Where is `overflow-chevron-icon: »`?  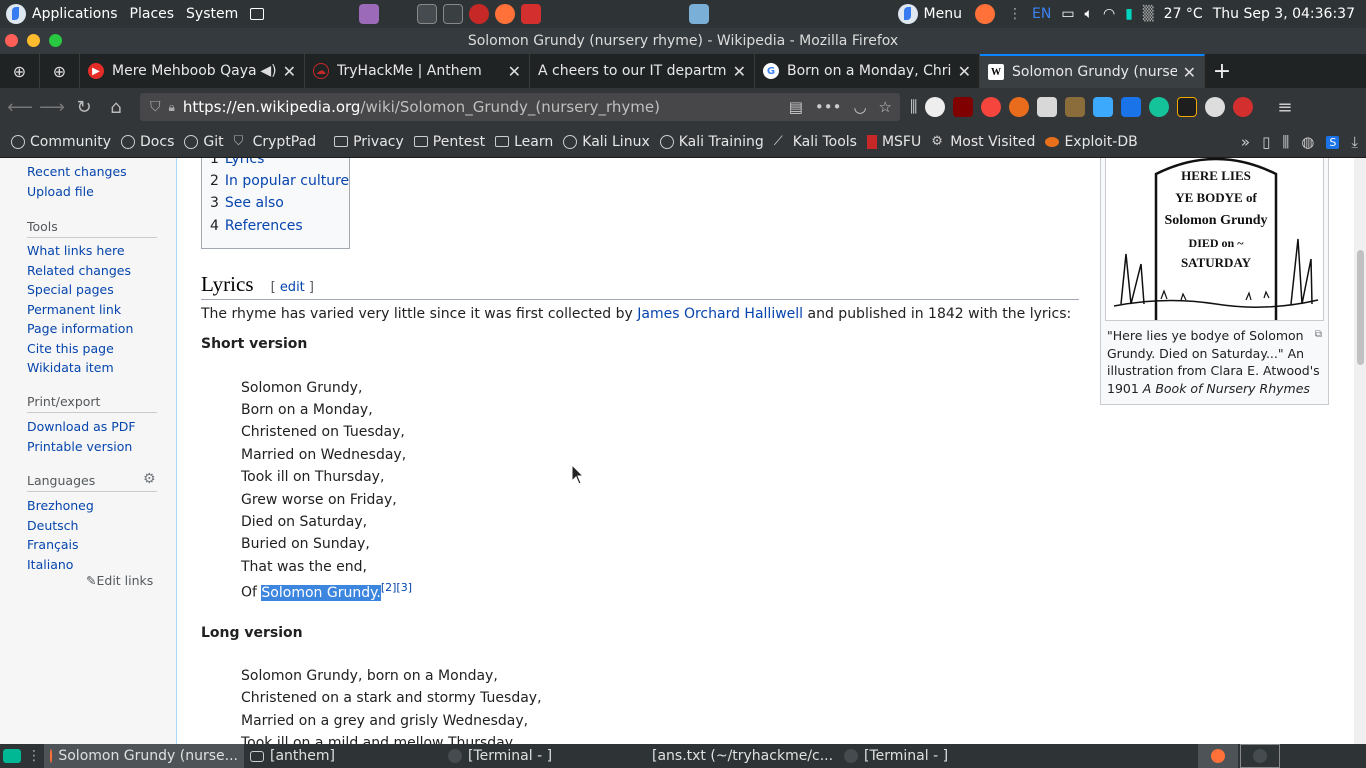
overflow-chevron-icon: » is located at coordinates (1245, 142).